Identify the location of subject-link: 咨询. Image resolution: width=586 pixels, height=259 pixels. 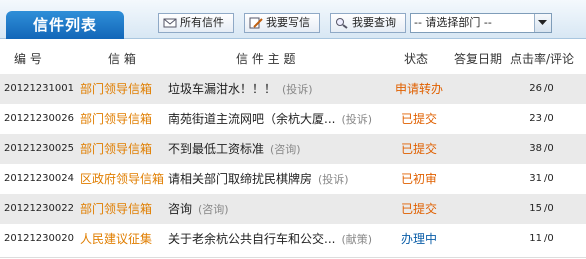
(180, 209).